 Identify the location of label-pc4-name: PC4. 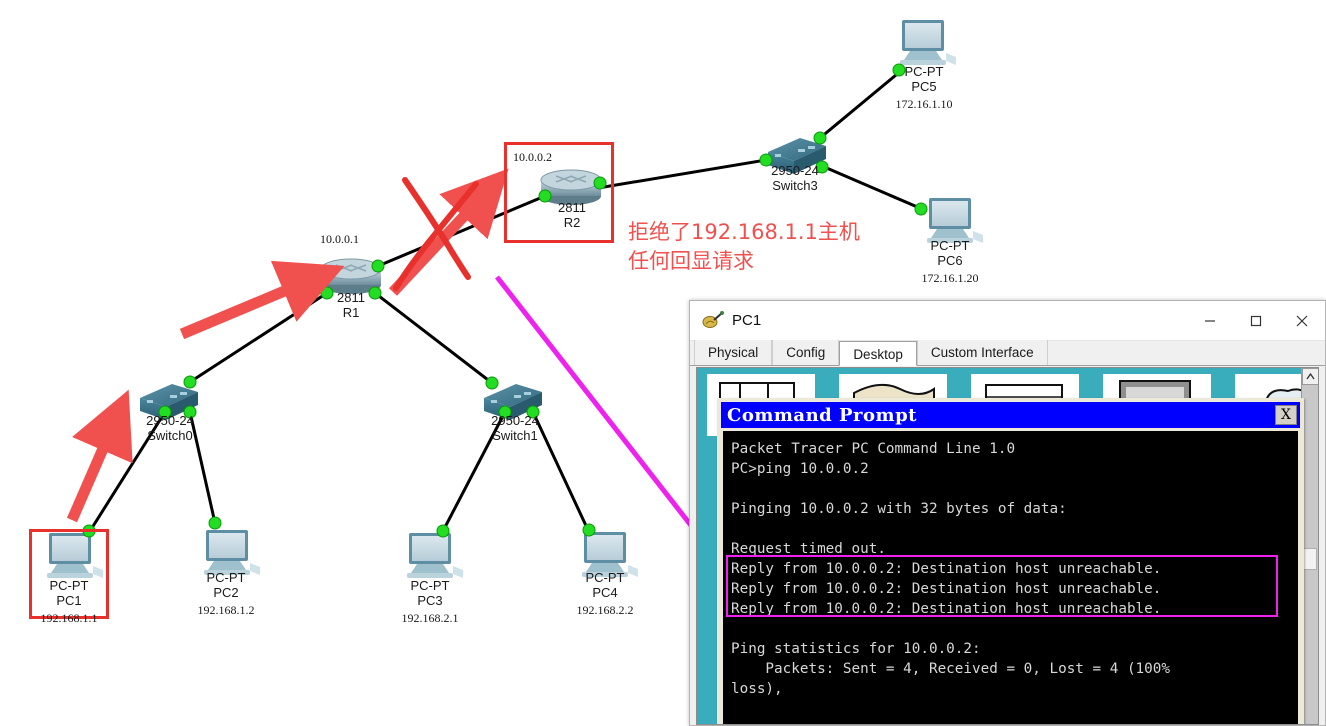
(605, 592).